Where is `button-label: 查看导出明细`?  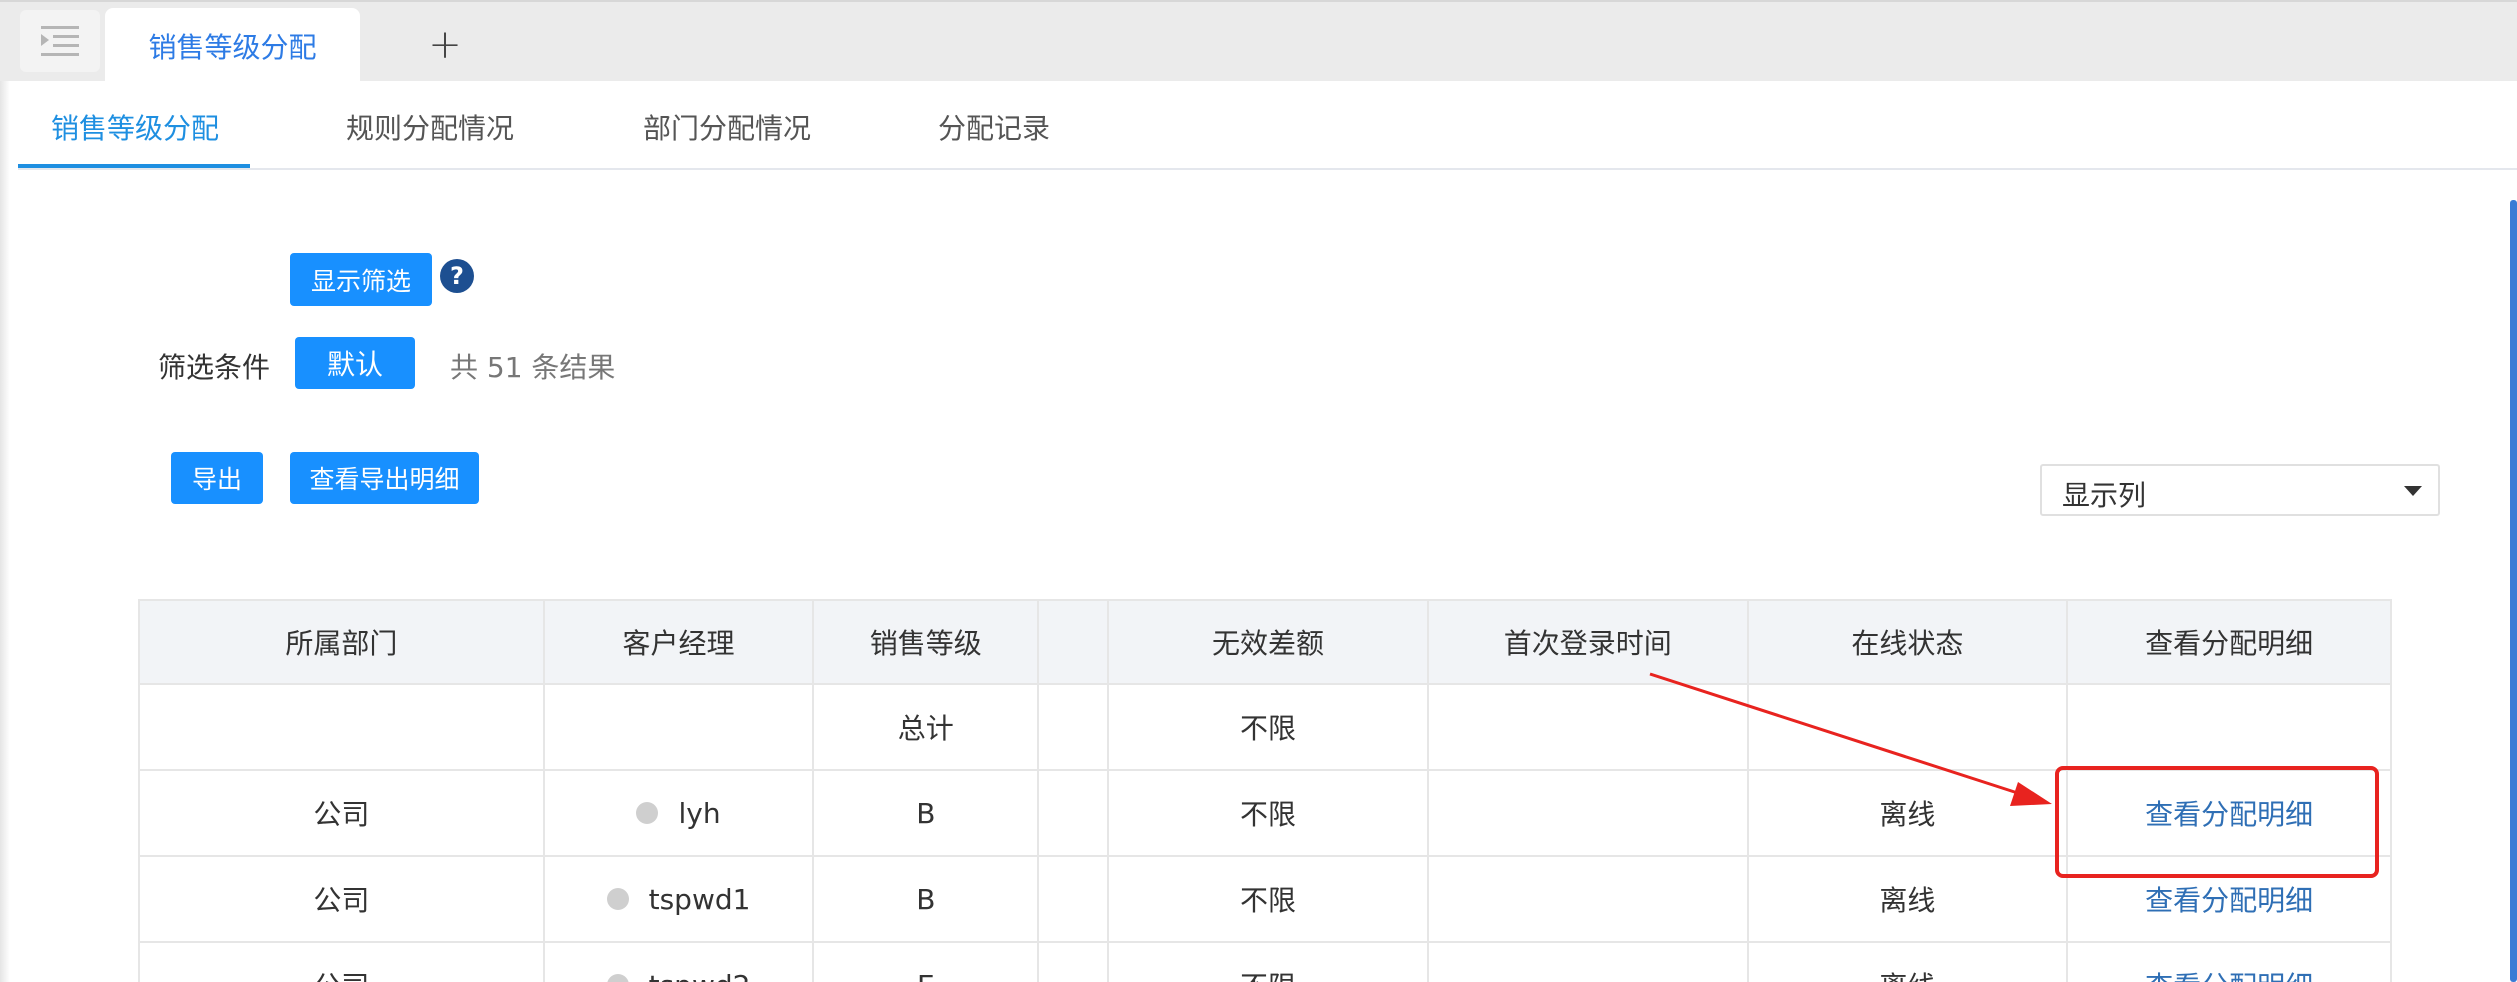 button-label: 查看导出明细 is located at coordinates (384, 479).